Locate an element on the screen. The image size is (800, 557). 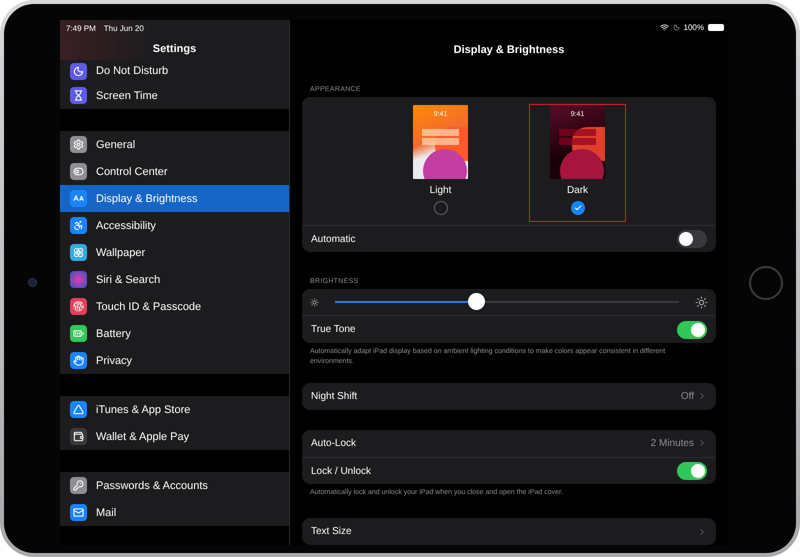
battery-icon is located at coordinates (716, 28).